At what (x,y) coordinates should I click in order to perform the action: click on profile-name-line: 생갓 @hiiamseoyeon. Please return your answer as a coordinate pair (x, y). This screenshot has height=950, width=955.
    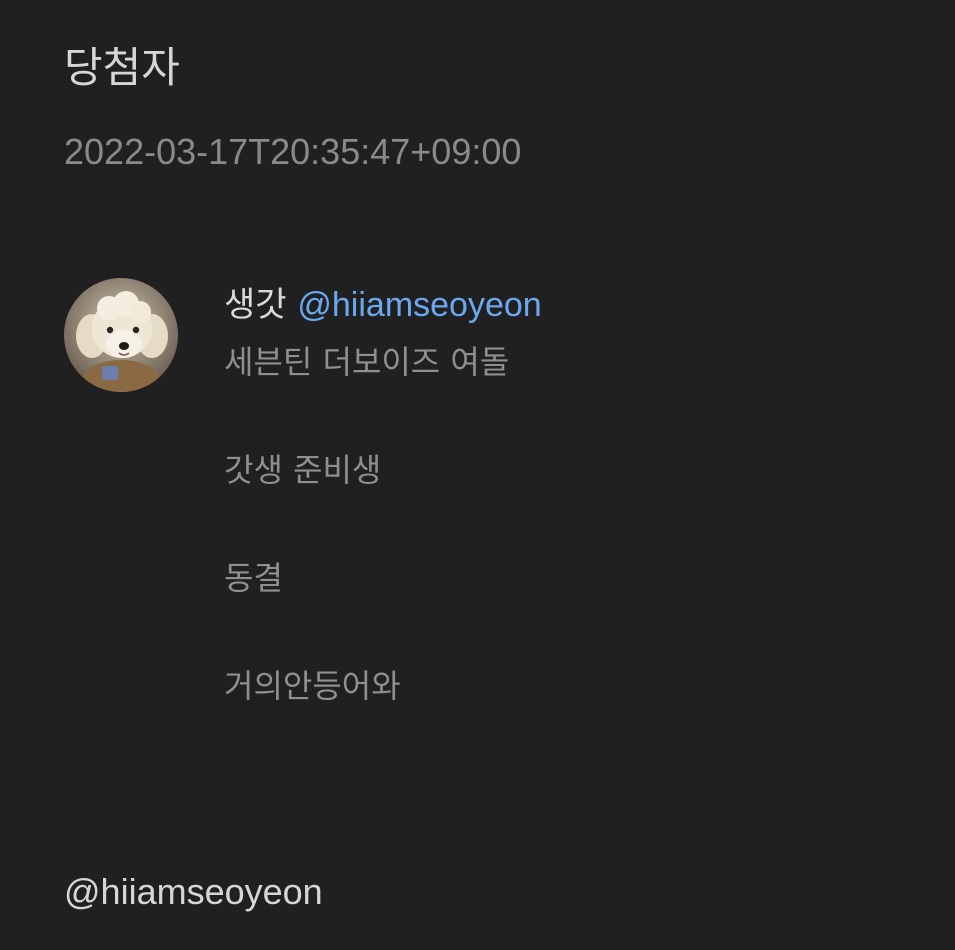
    Looking at the image, I should click on (383, 305).